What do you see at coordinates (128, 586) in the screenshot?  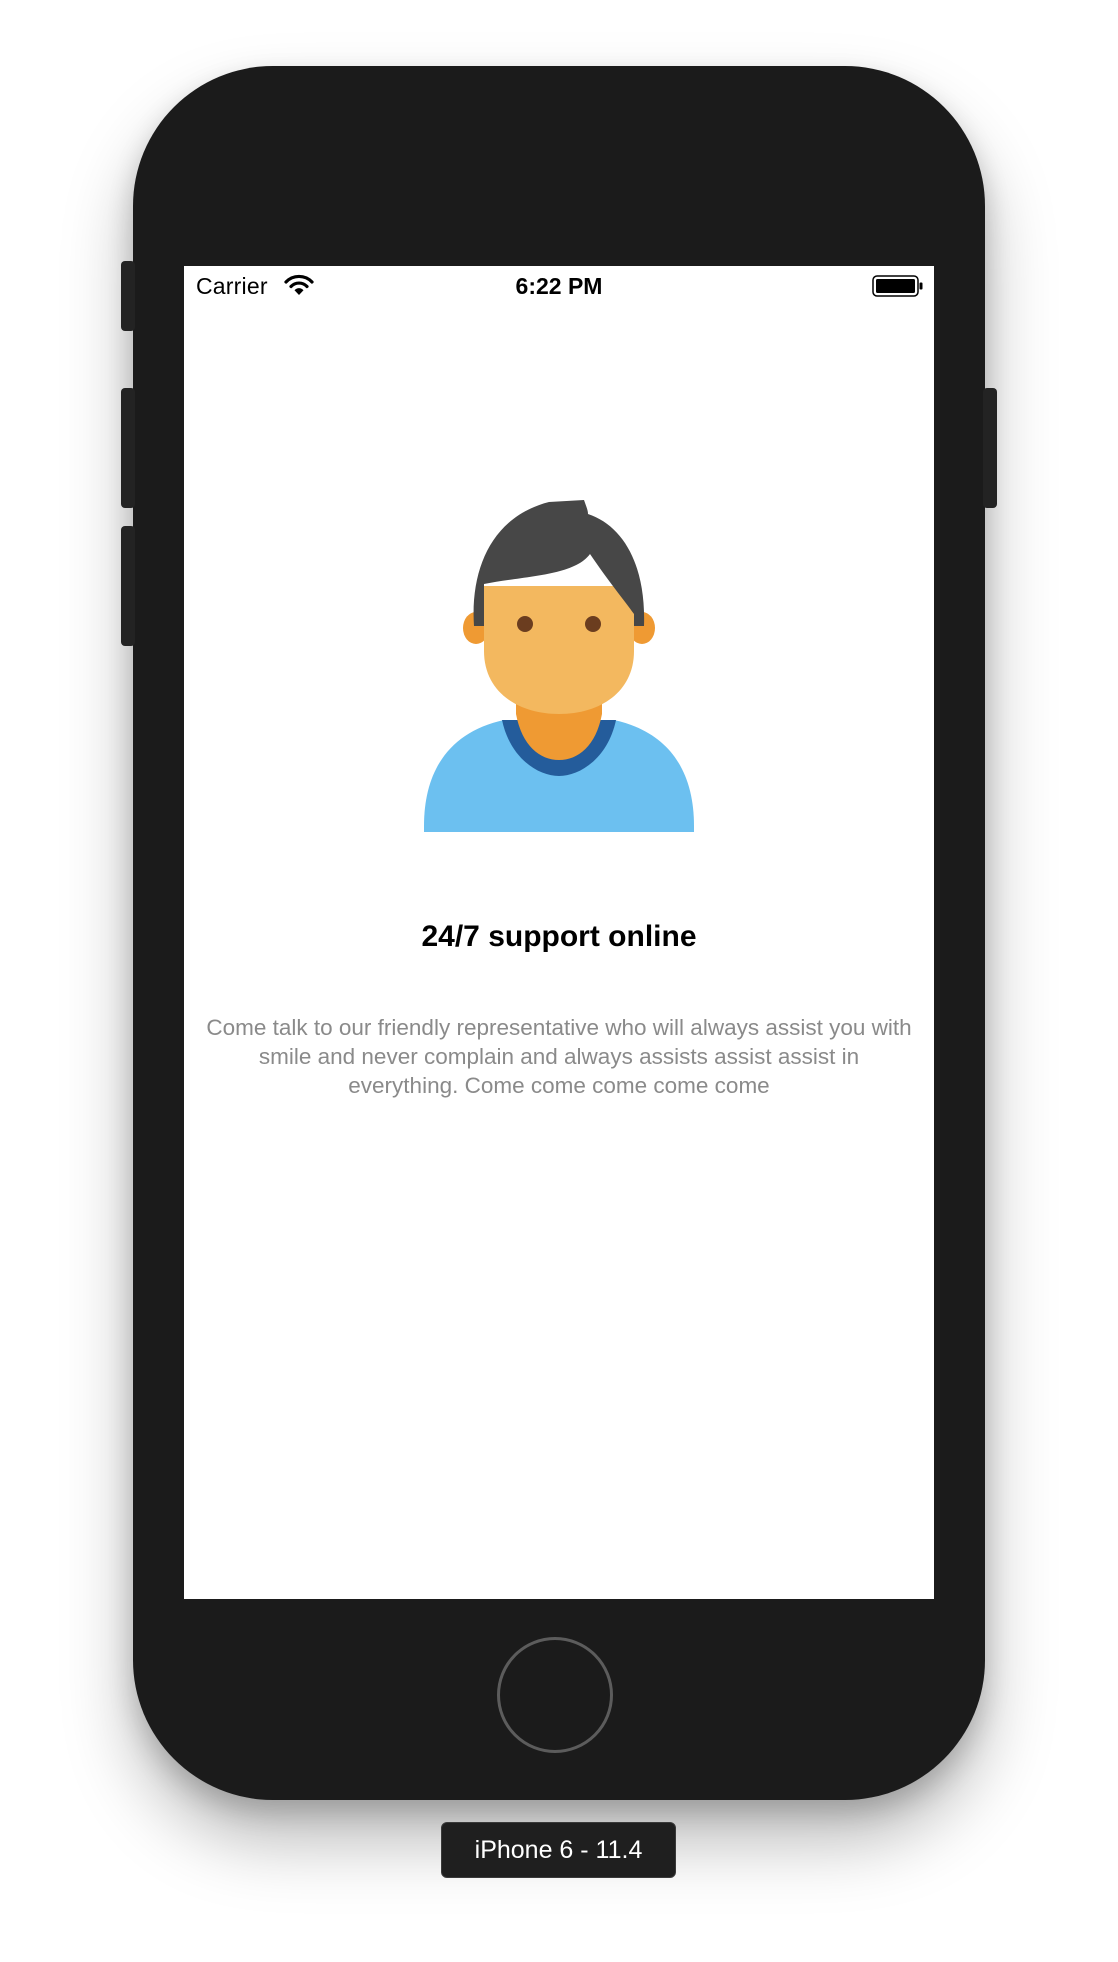 I see `volume-down-button` at bounding box center [128, 586].